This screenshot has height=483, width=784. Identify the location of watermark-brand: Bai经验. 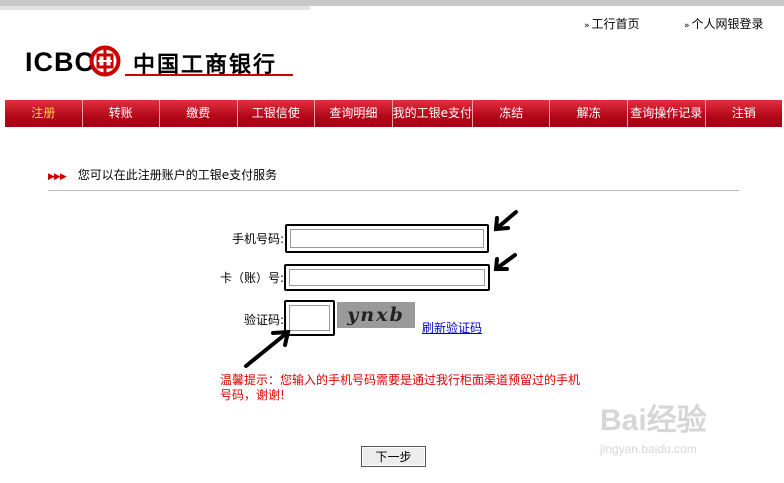
(653, 420).